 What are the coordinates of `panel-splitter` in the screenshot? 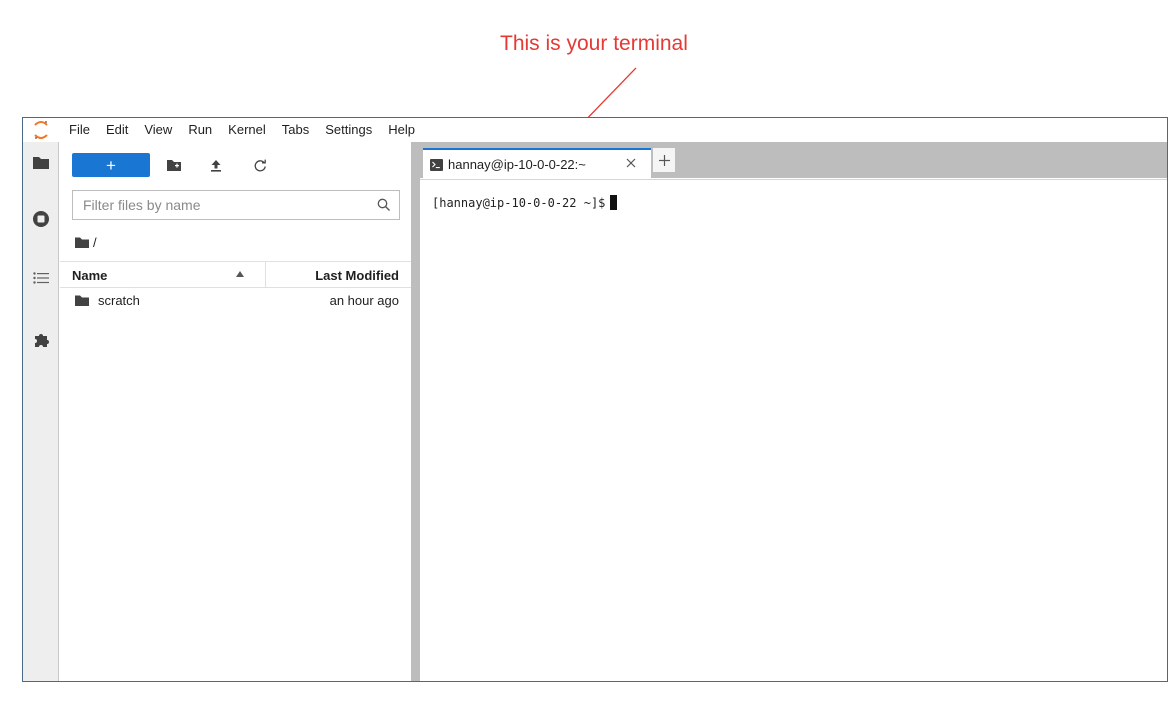 It's located at (415, 411).